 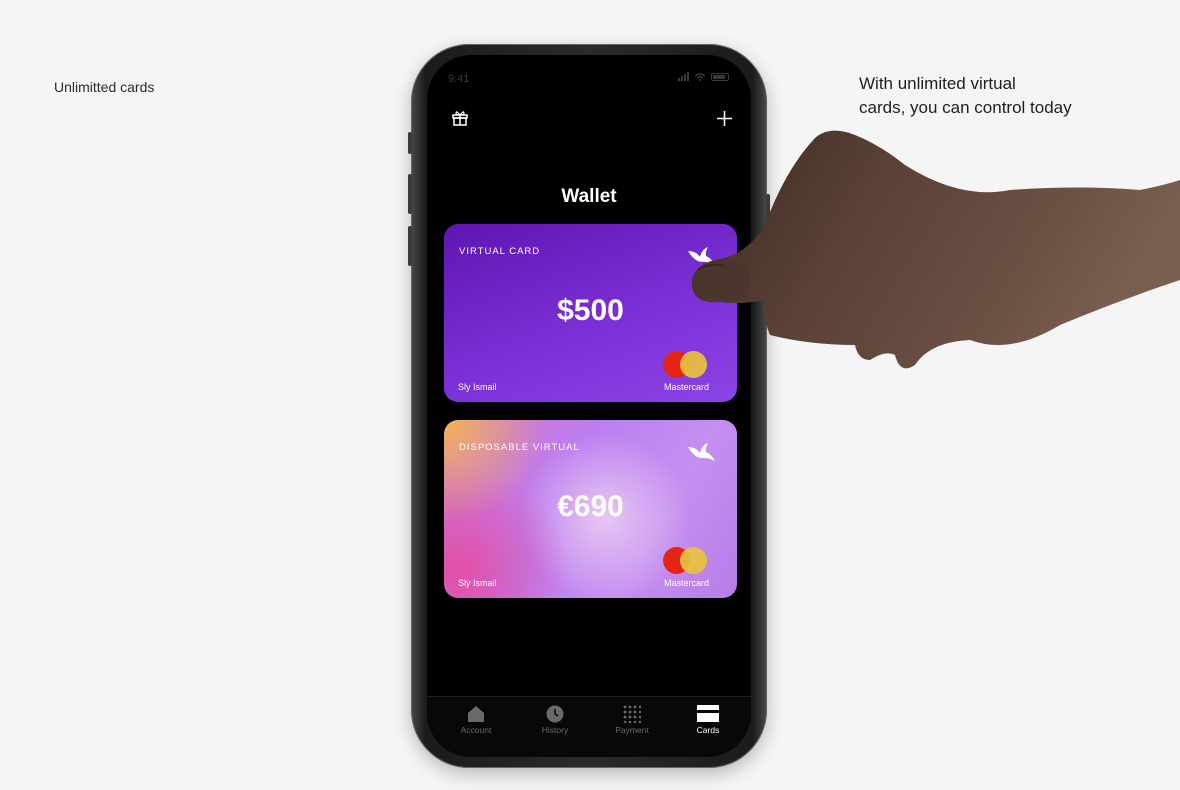 What do you see at coordinates (708, 730) in the screenshot?
I see `tab-label: Cards` at bounding box center [708, 730].